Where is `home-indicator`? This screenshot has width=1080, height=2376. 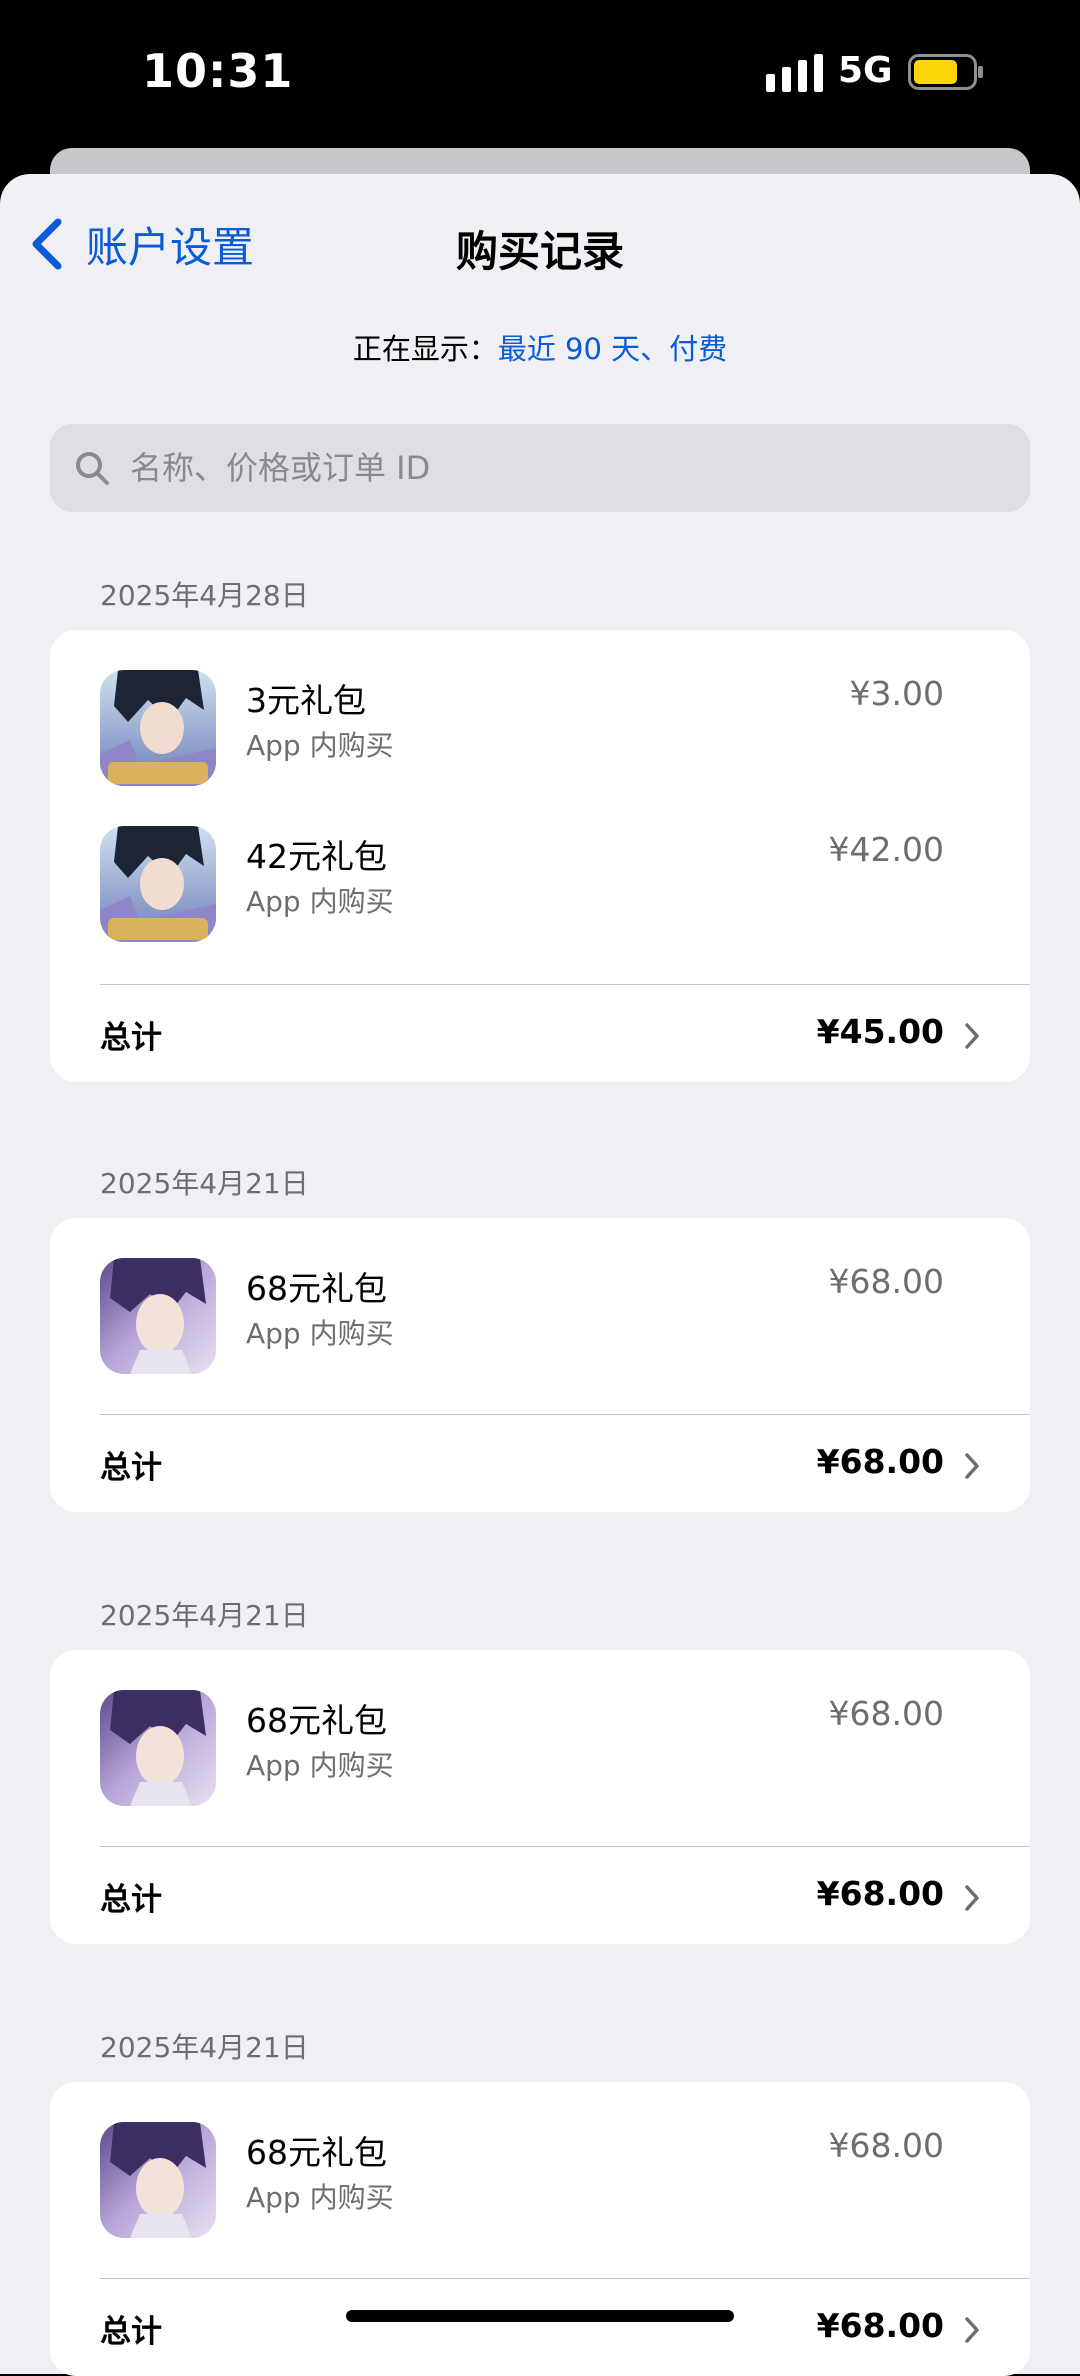
home-indicator is located at coordinates (540, 2316).